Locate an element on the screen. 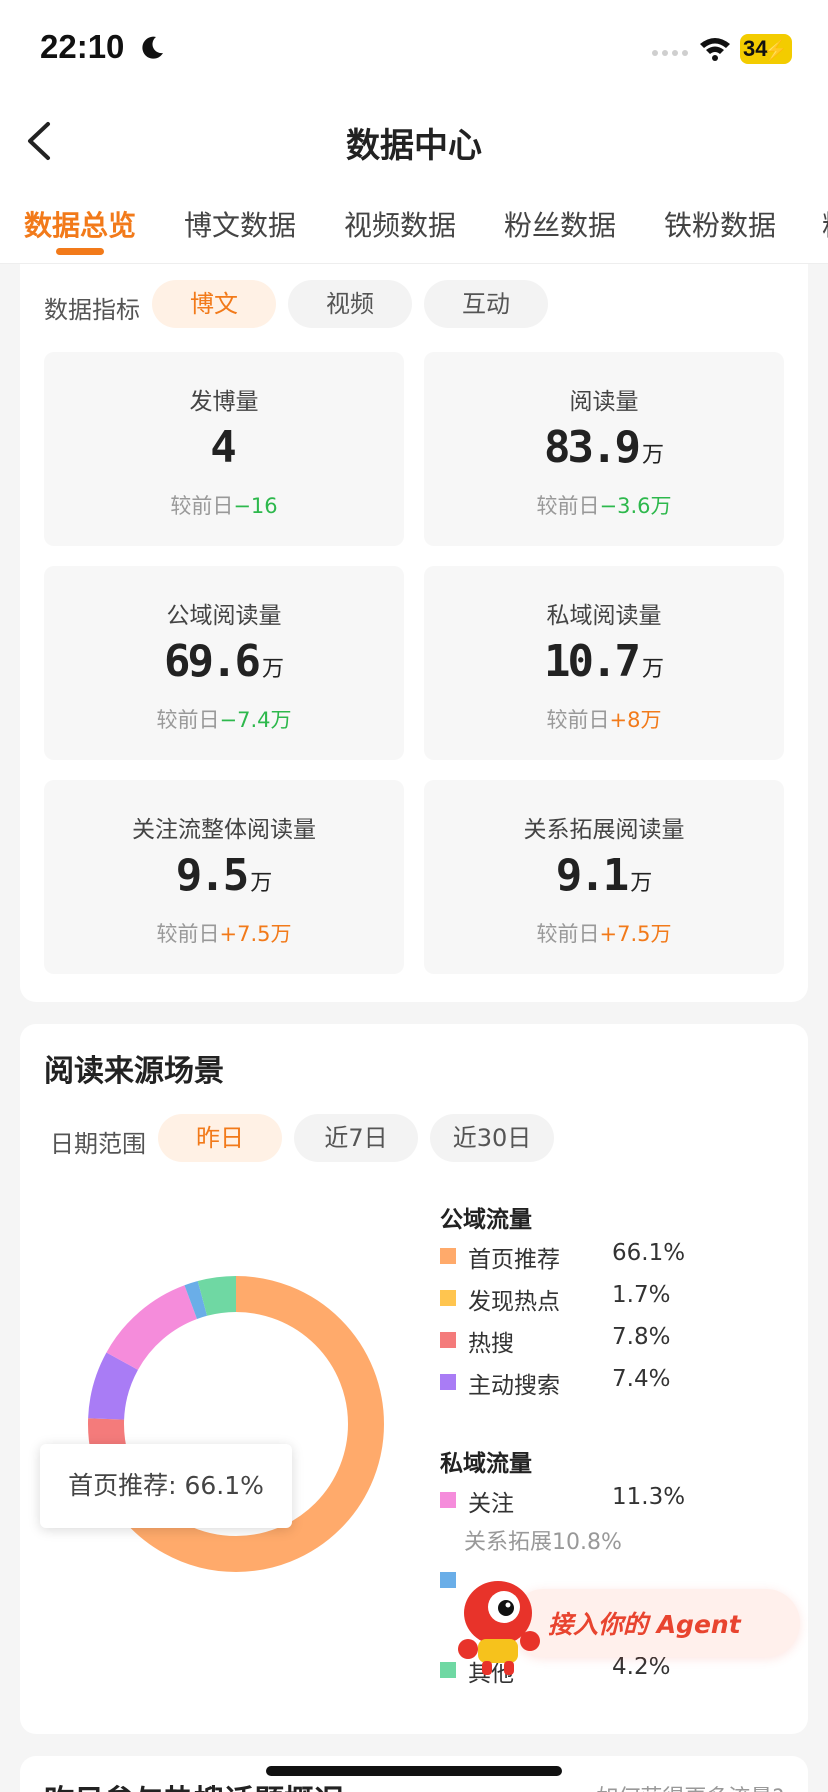  range-7d-pill: 近7日 is located at coordinates (356, 1138).